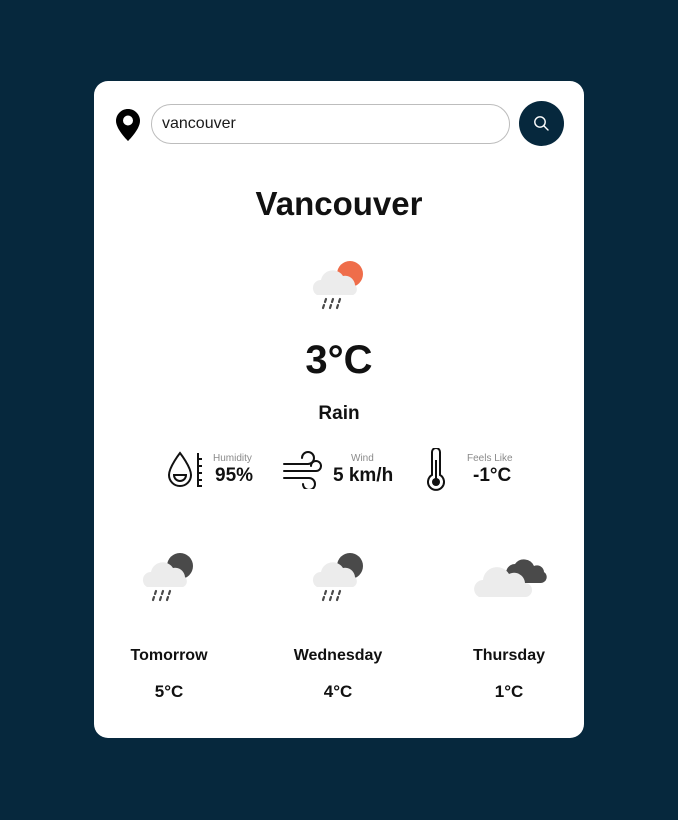 The height and width of the screenshot is (820, 678). I want to click on forecast-temperature: 1°C, so click(509, 691).